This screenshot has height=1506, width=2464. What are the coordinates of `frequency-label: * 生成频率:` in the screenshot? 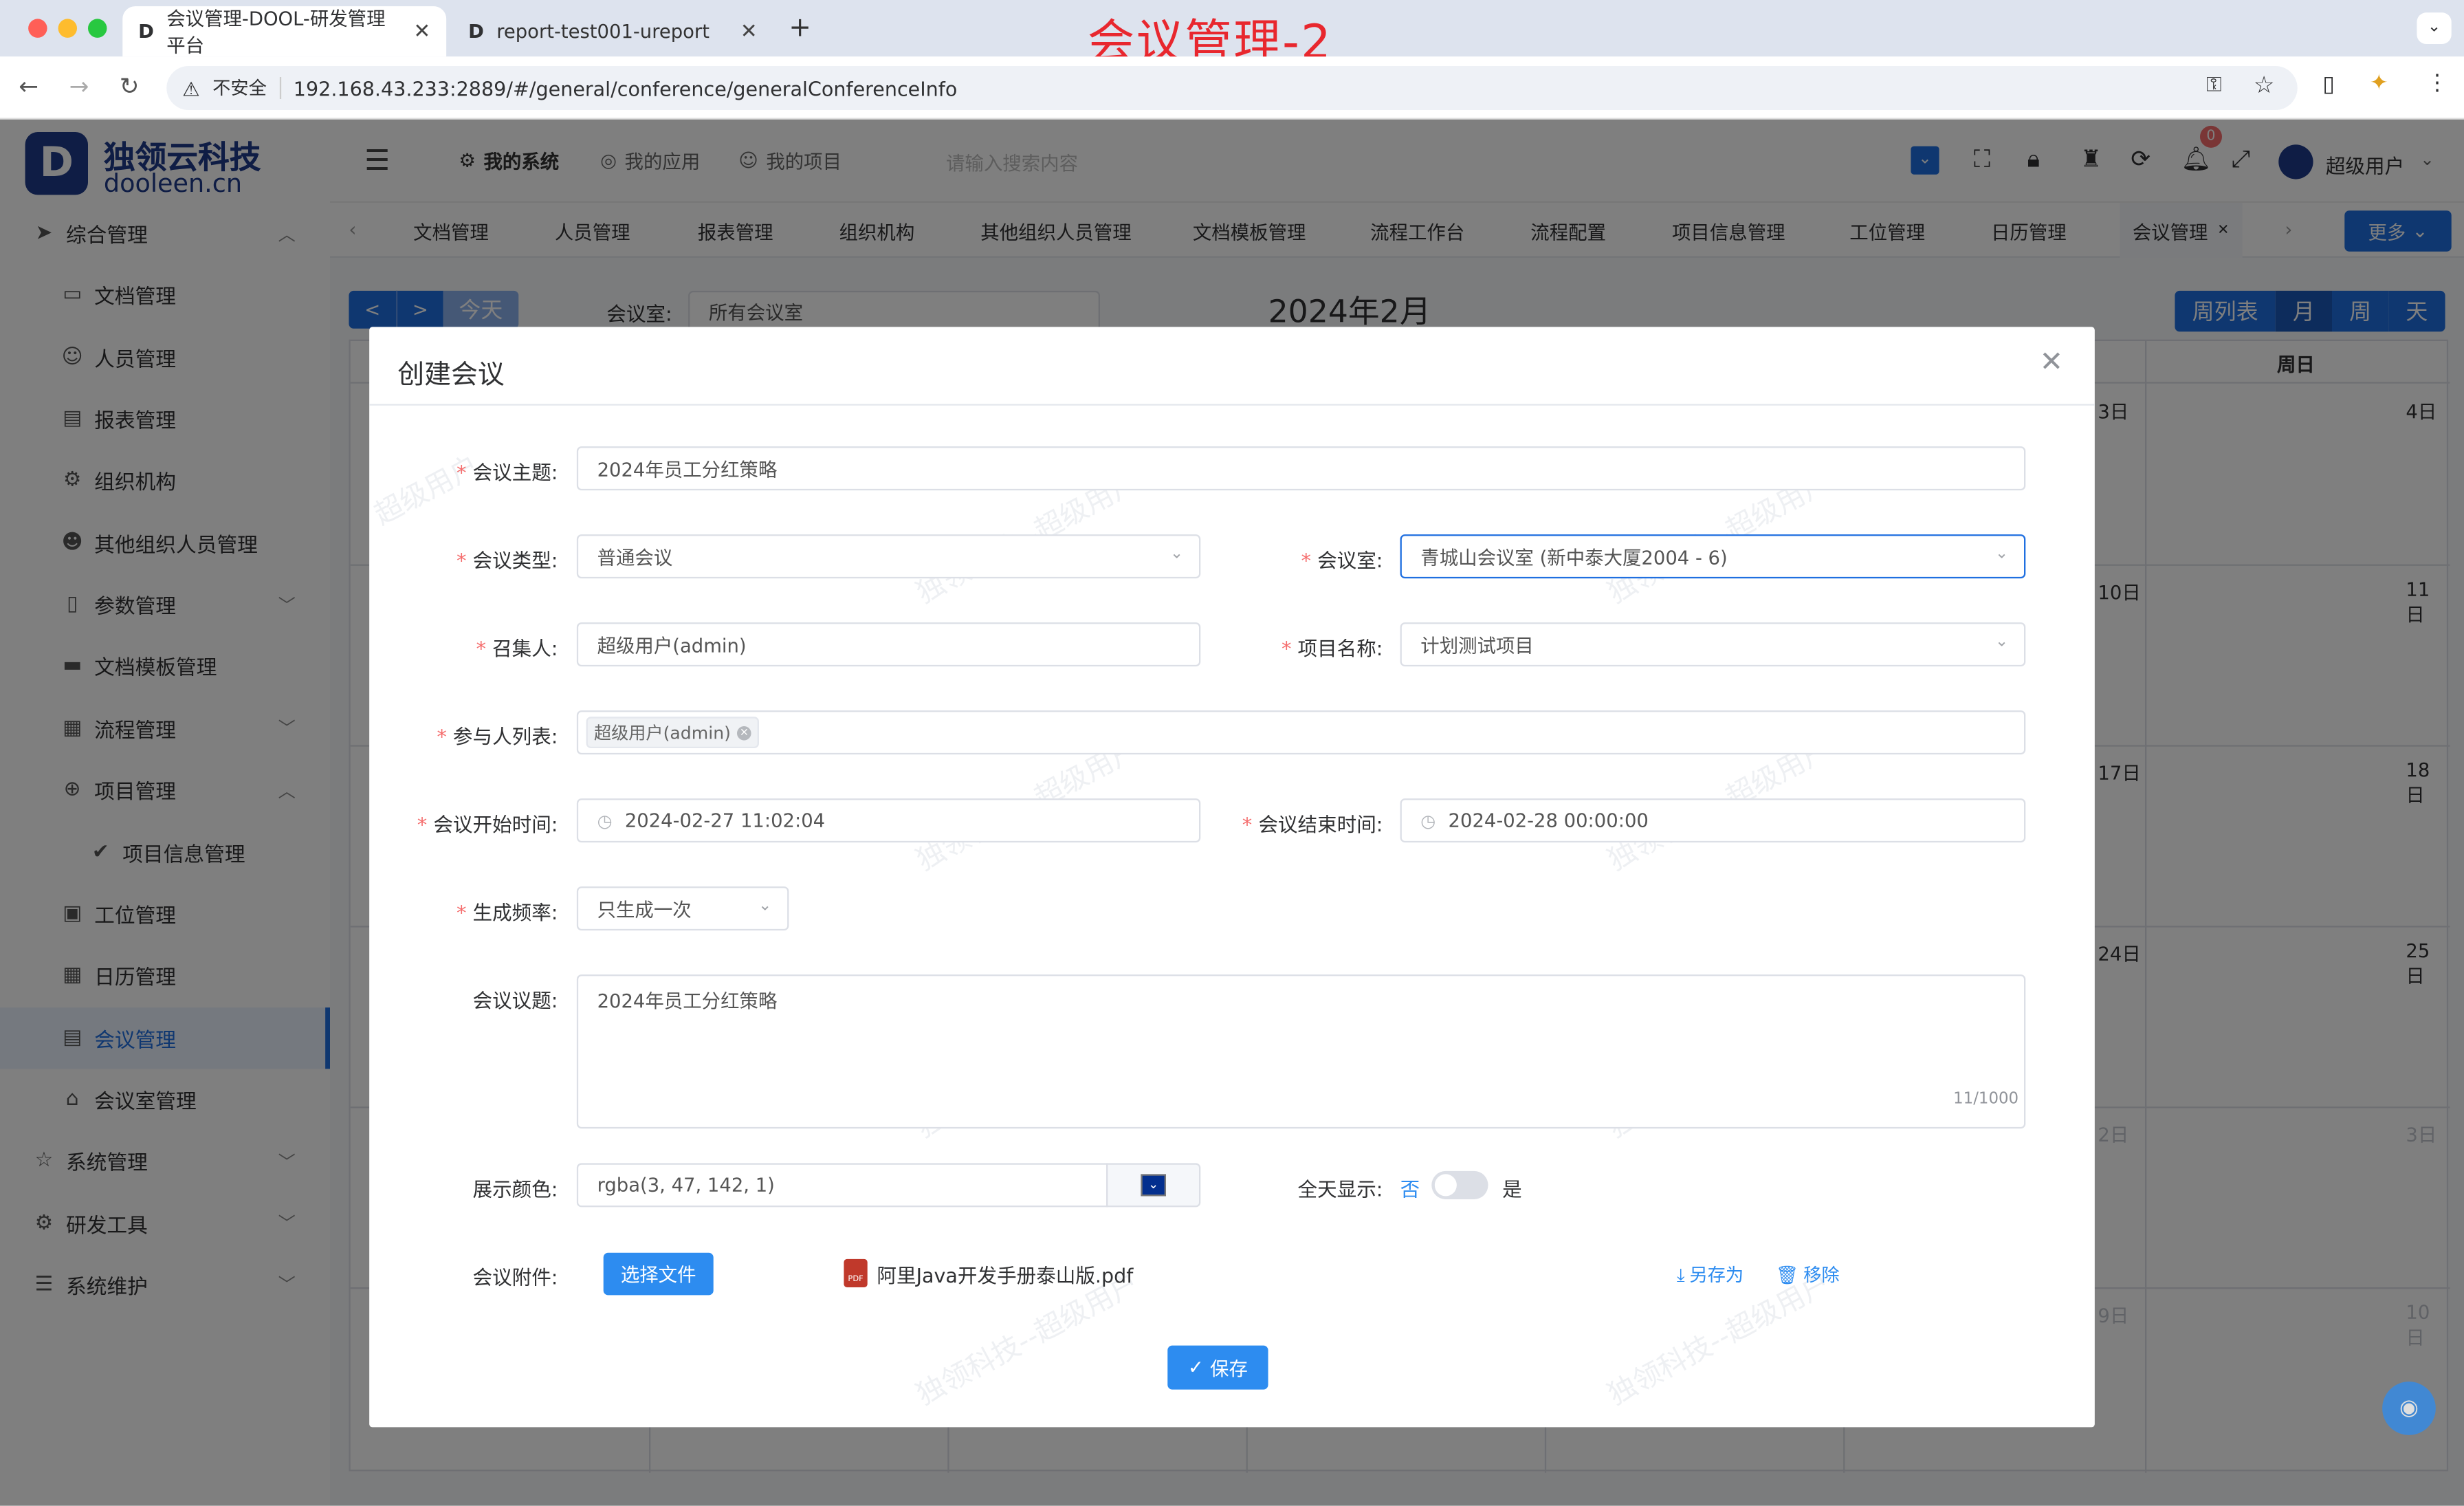 It's located at (507, 912).